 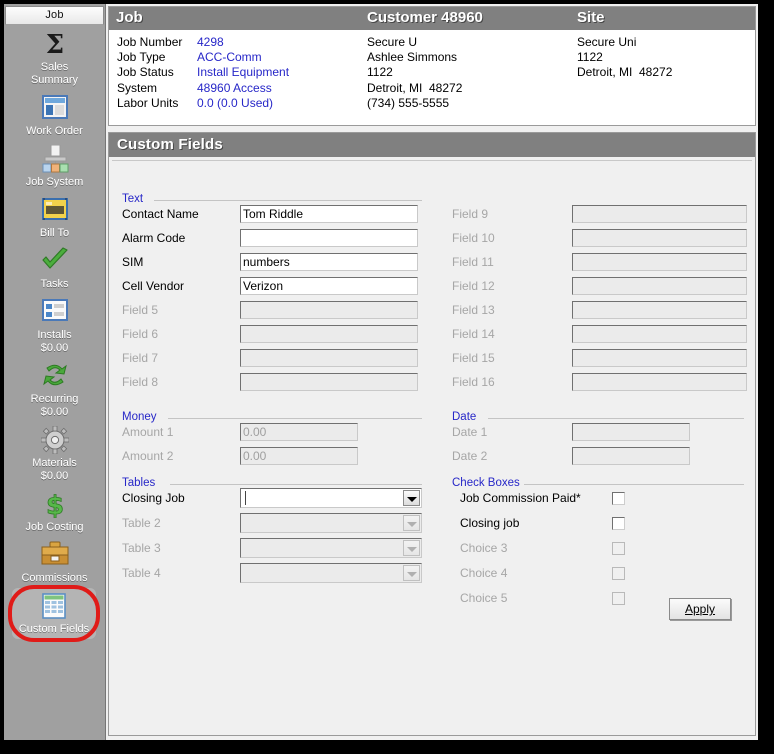 I want to click on checkbox-label: Choice 4, so click(x=484, y=573).